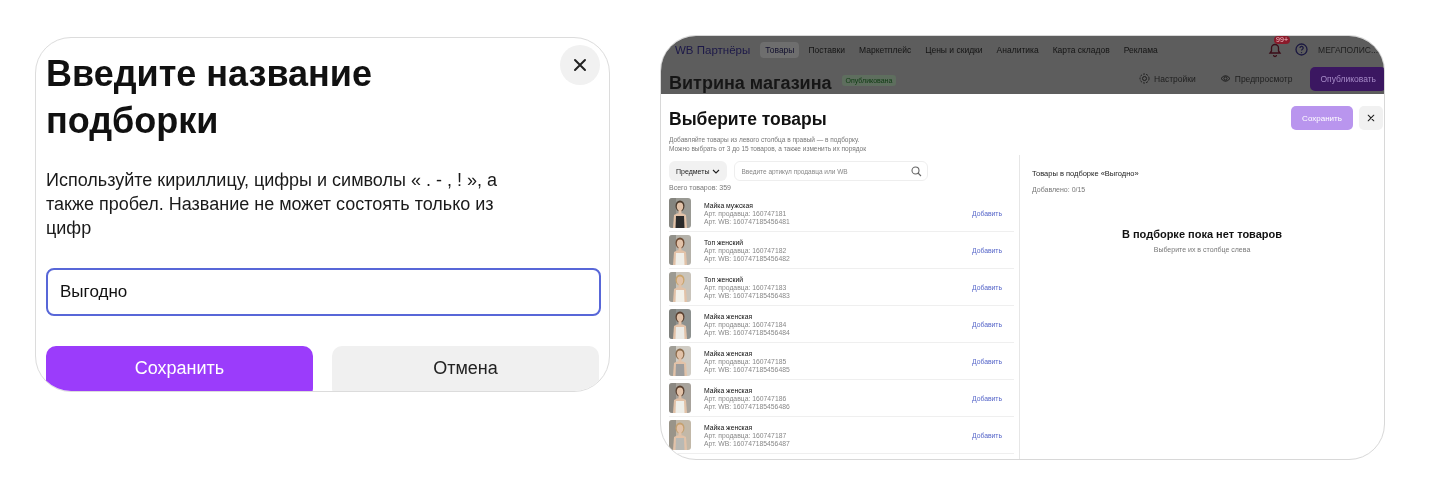 The image size is (1436, 496). Describe the element at coordinates (1256, 78) in the screenshot. I see `preview-button: Предпросмотр` at that location.